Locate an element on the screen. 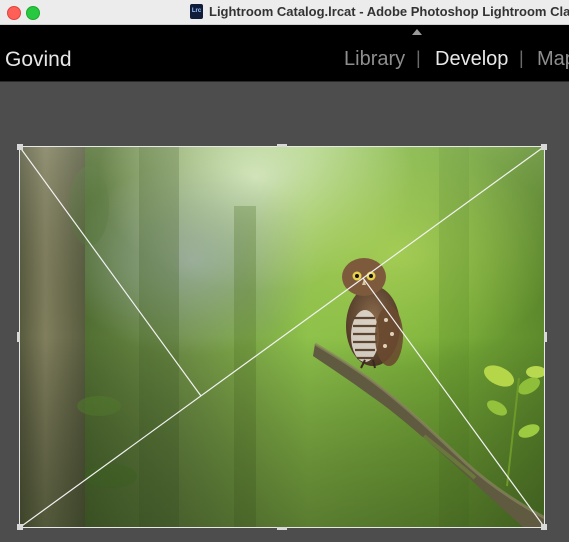  zoom-window-button is located at coordinates (33, 13).